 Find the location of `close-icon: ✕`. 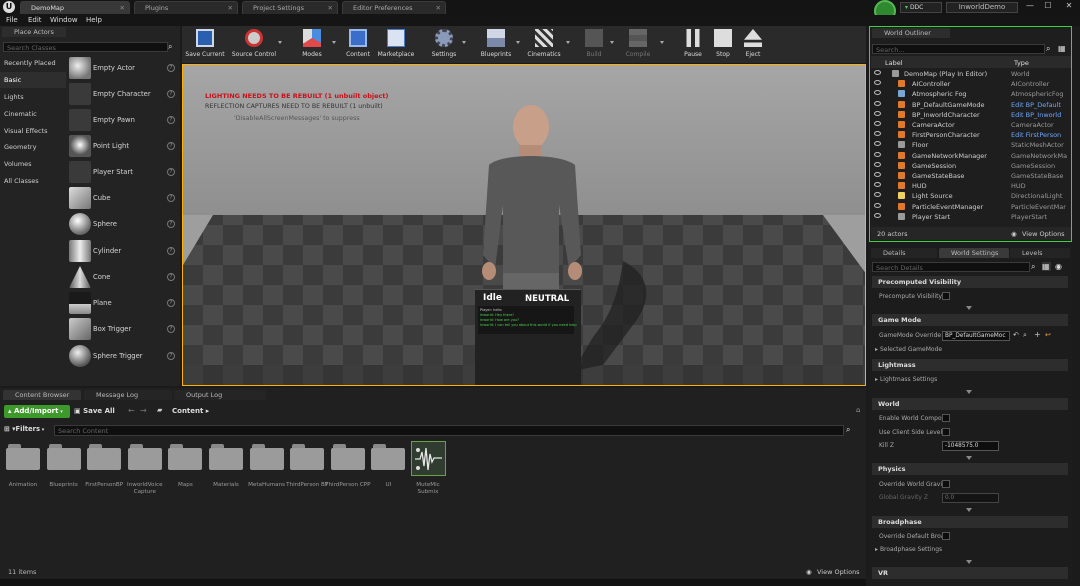

close-icon: ✕ is located at coordinates (438, 8).